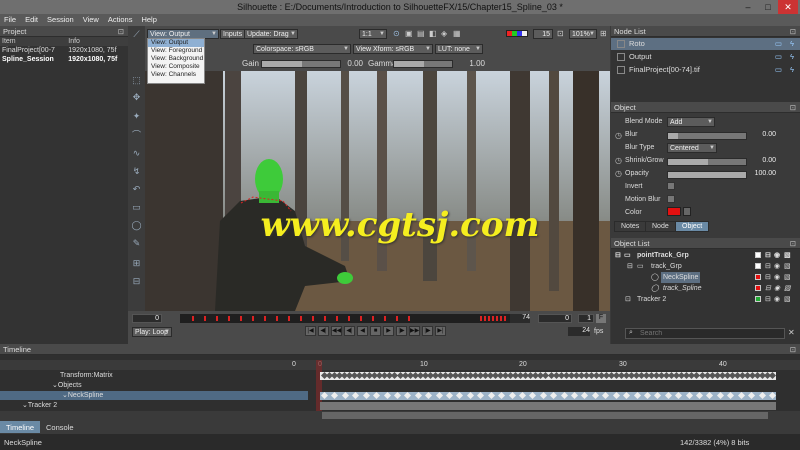 The height and width of the screenshot is (450, 800). What do you see at coordinates (792, 57) in the screenshot?
I see `lightning-icon: ϟ` at bounding box center [792, 57].